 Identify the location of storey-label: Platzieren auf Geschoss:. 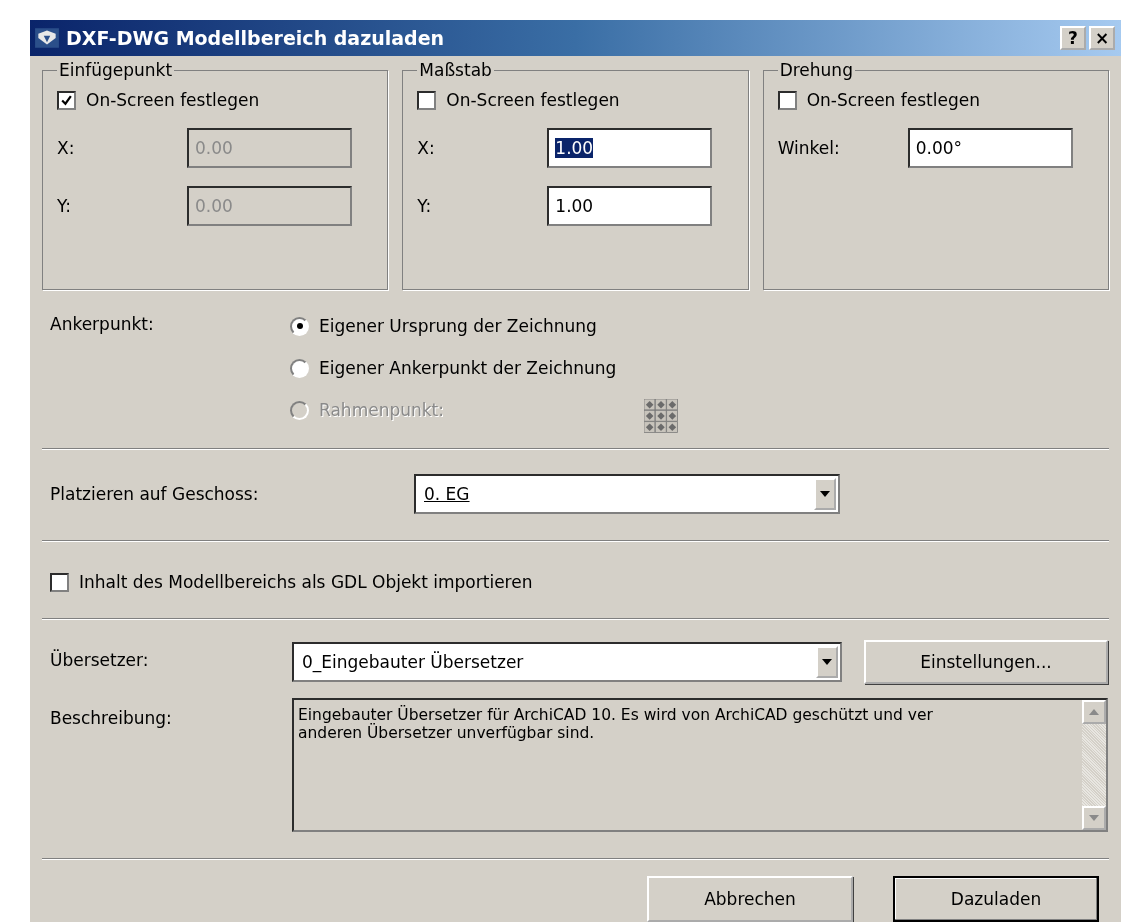
(155, 494).